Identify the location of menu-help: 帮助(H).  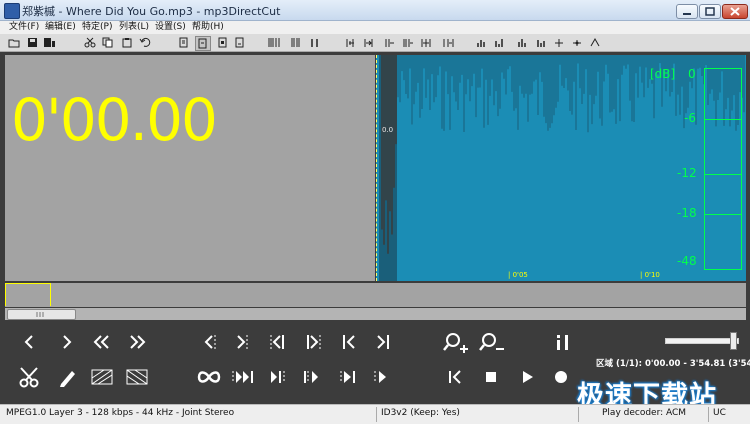
(208, 27).